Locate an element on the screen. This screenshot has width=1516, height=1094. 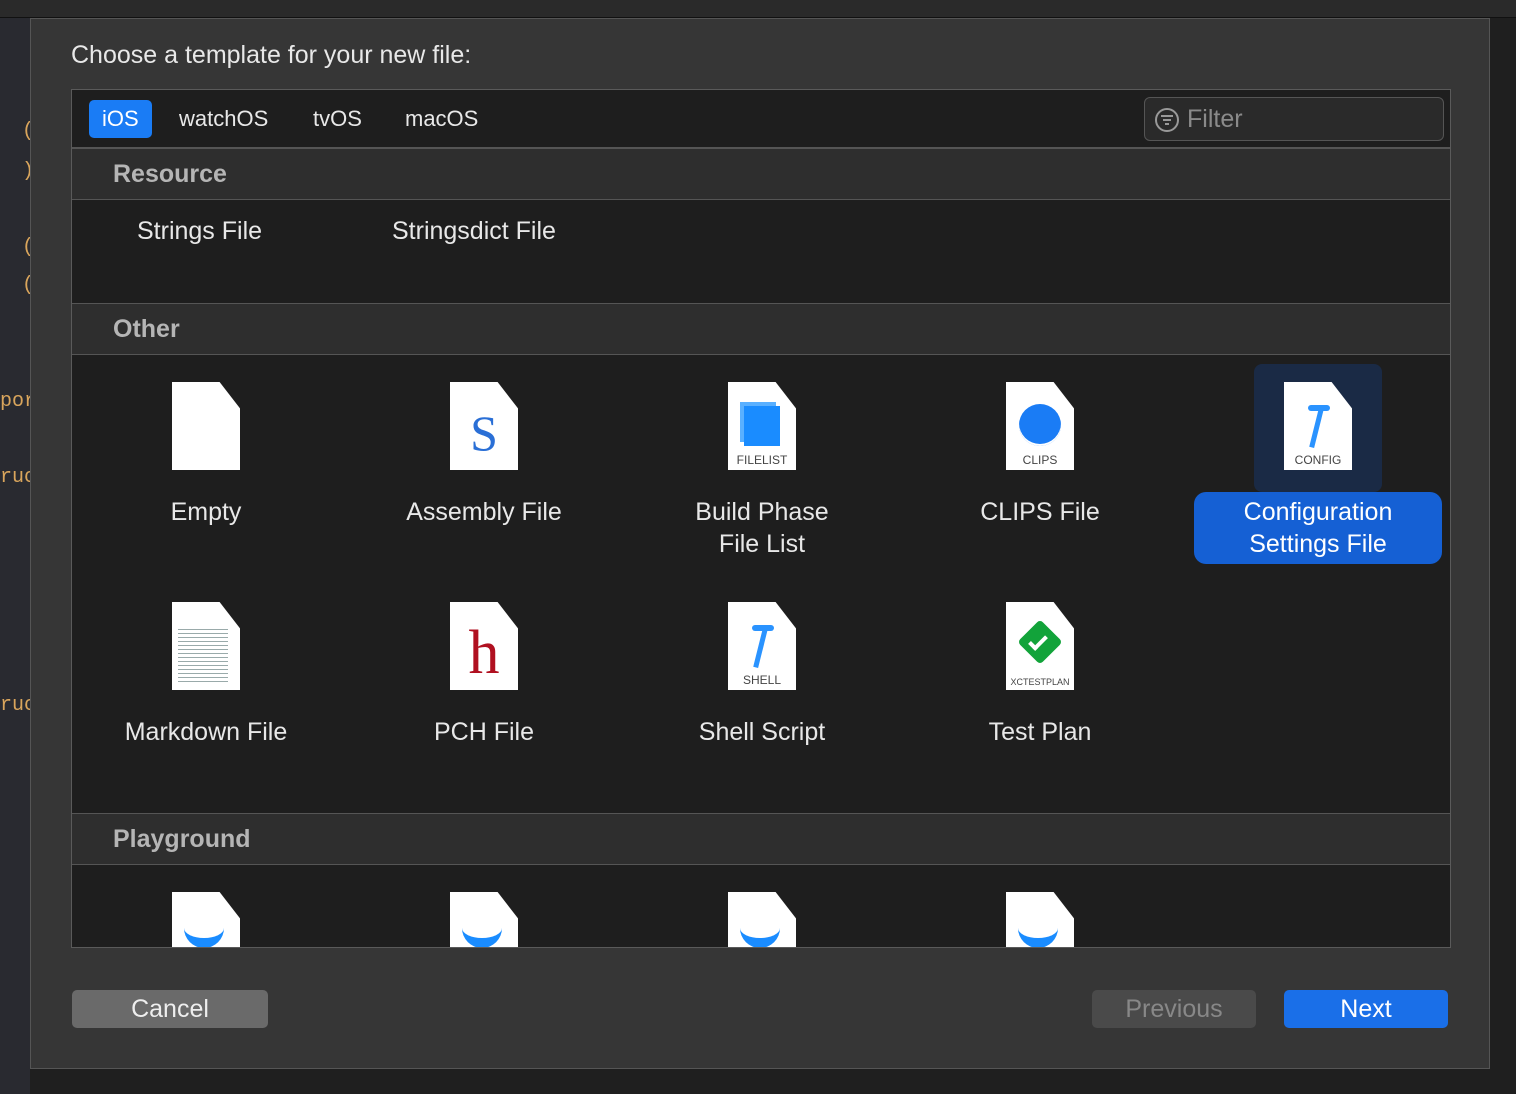
empty-doc-icon is located at coordinates (206, 426).